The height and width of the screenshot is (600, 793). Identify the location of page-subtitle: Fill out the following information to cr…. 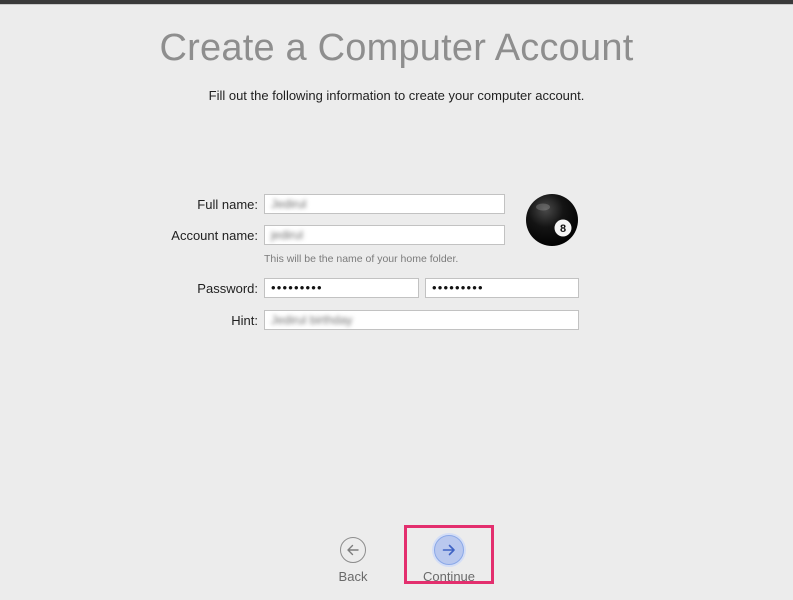
(396, 95).